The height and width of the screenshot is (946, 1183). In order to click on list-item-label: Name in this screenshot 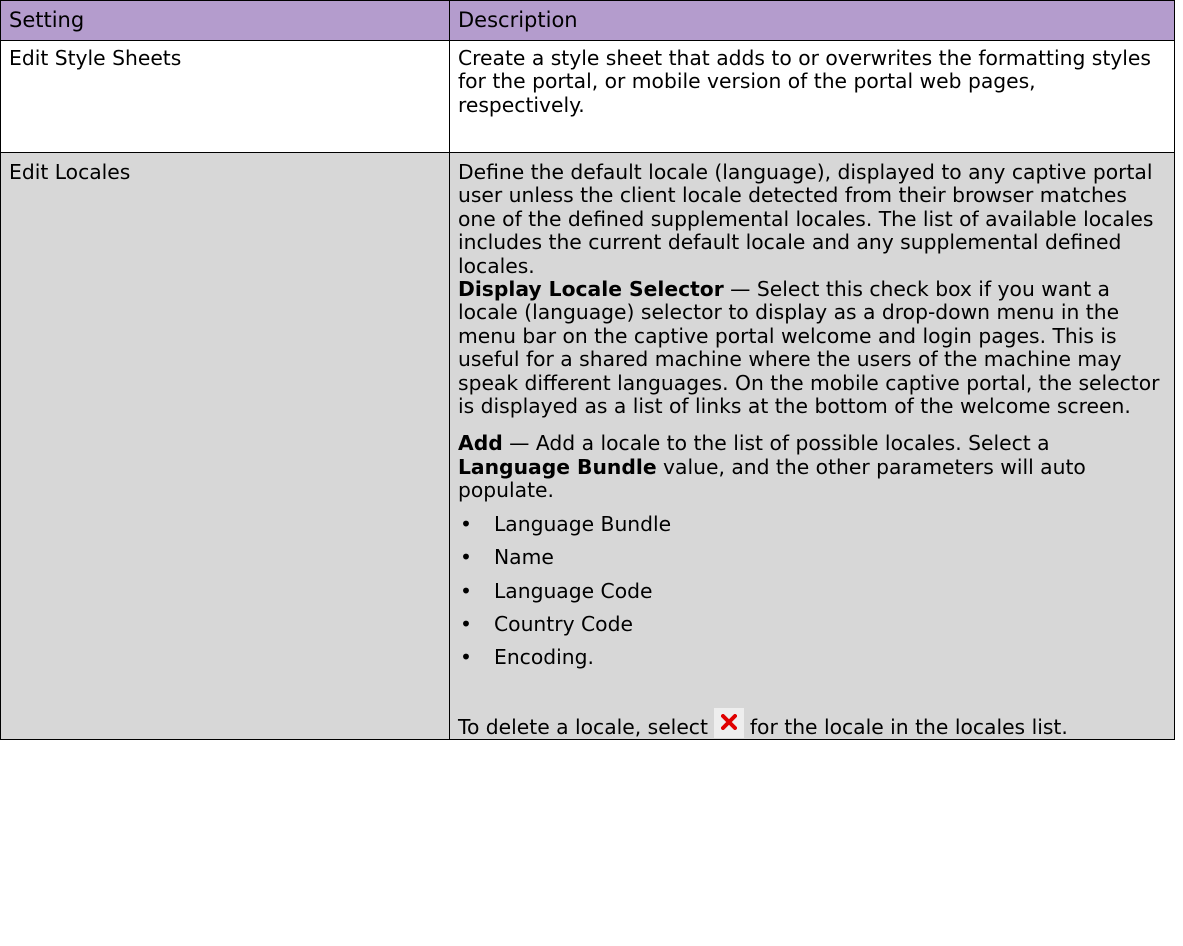, I will do `click(524, 557)`.